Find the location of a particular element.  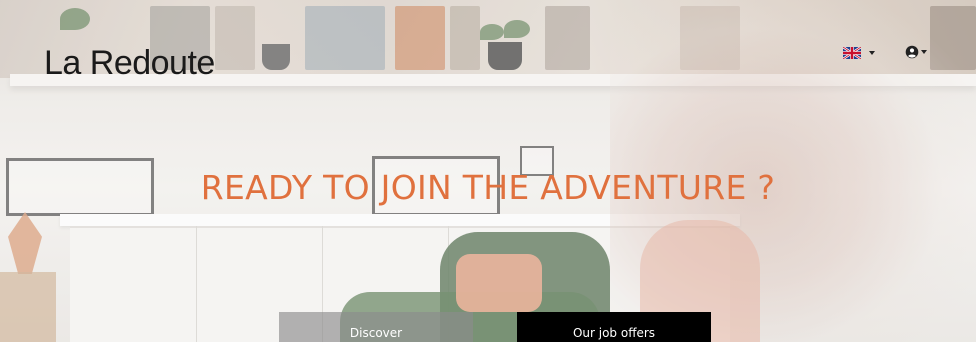

uk-flag-icon is located at coordinates (852, 53).